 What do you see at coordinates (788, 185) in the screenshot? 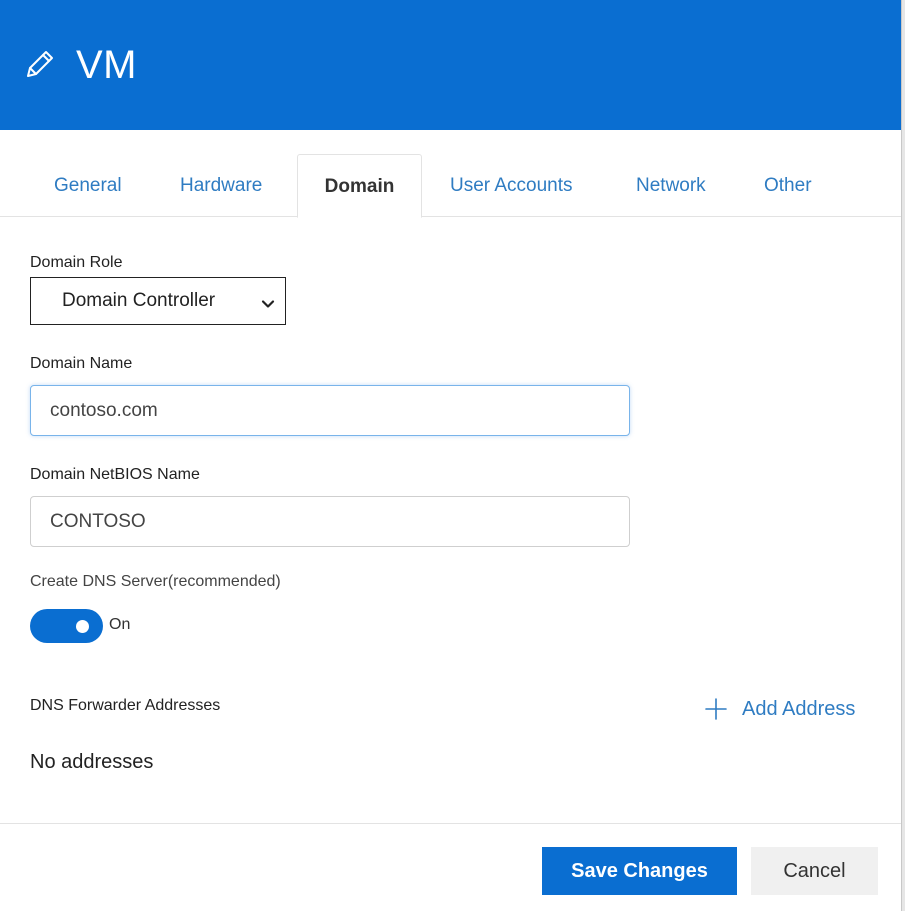
I see `tab-other: Other` at bounding box center [788, 185].